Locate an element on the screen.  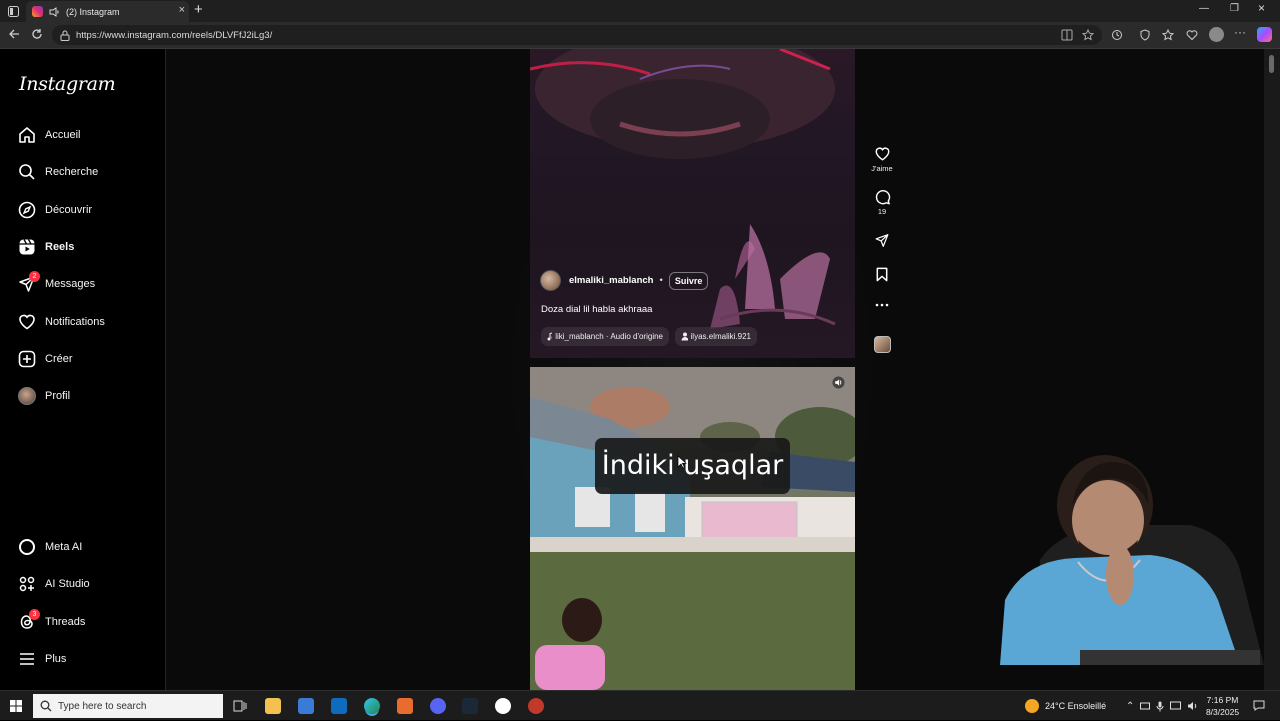
steam-icon is located at coordinates (470, 706).